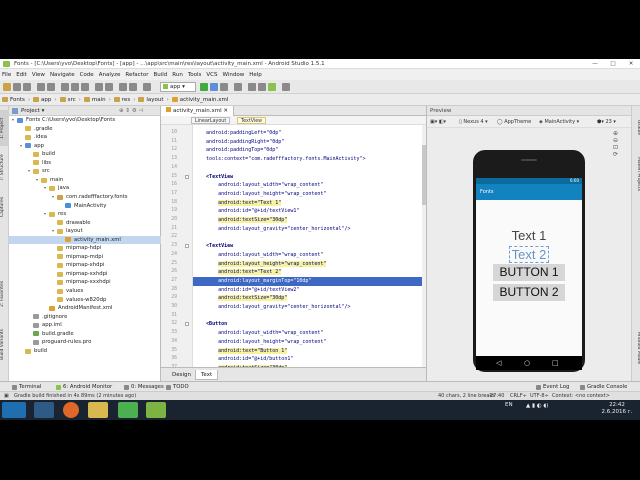  I want to click on project-view-select: Project, so click(30, 111).